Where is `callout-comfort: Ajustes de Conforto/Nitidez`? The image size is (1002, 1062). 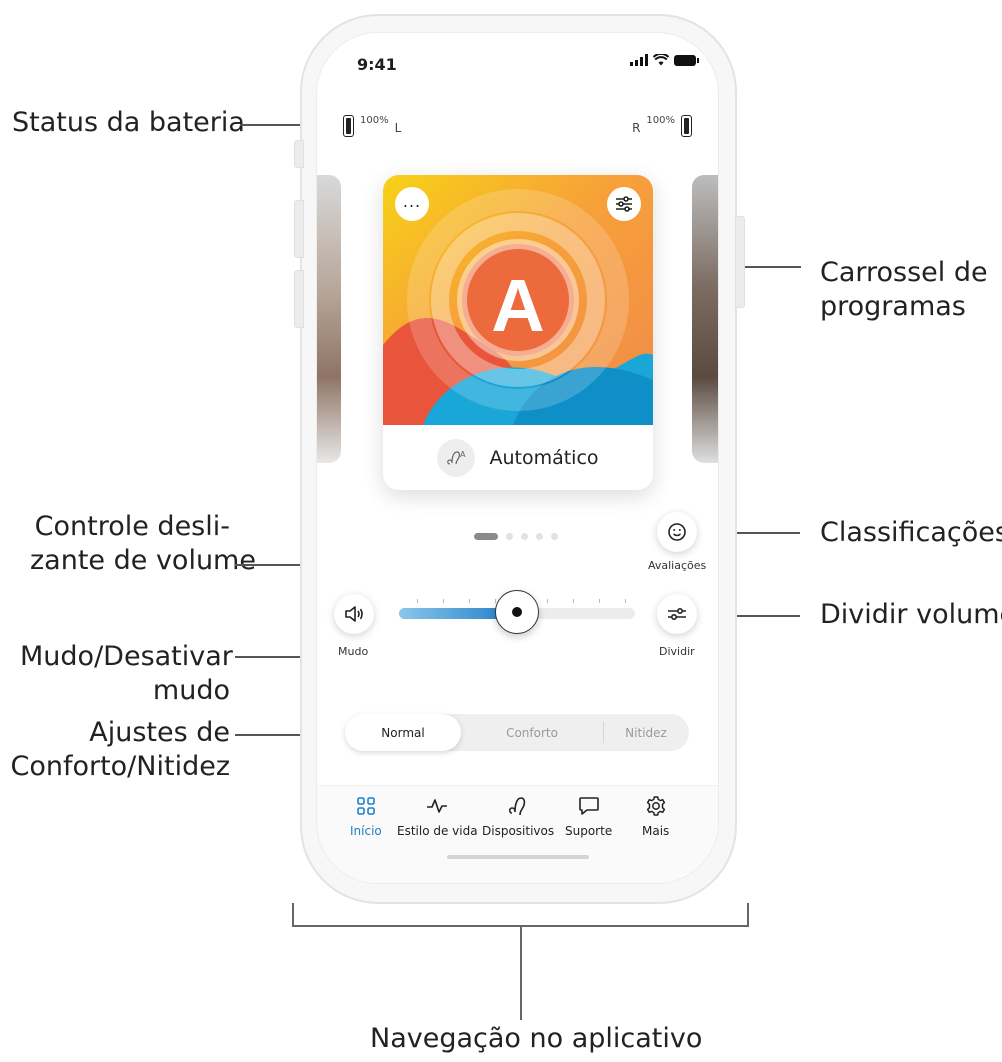
callout-comfort: Ajustes de Conforto/Nitidez is located at coordinates (120, 750).